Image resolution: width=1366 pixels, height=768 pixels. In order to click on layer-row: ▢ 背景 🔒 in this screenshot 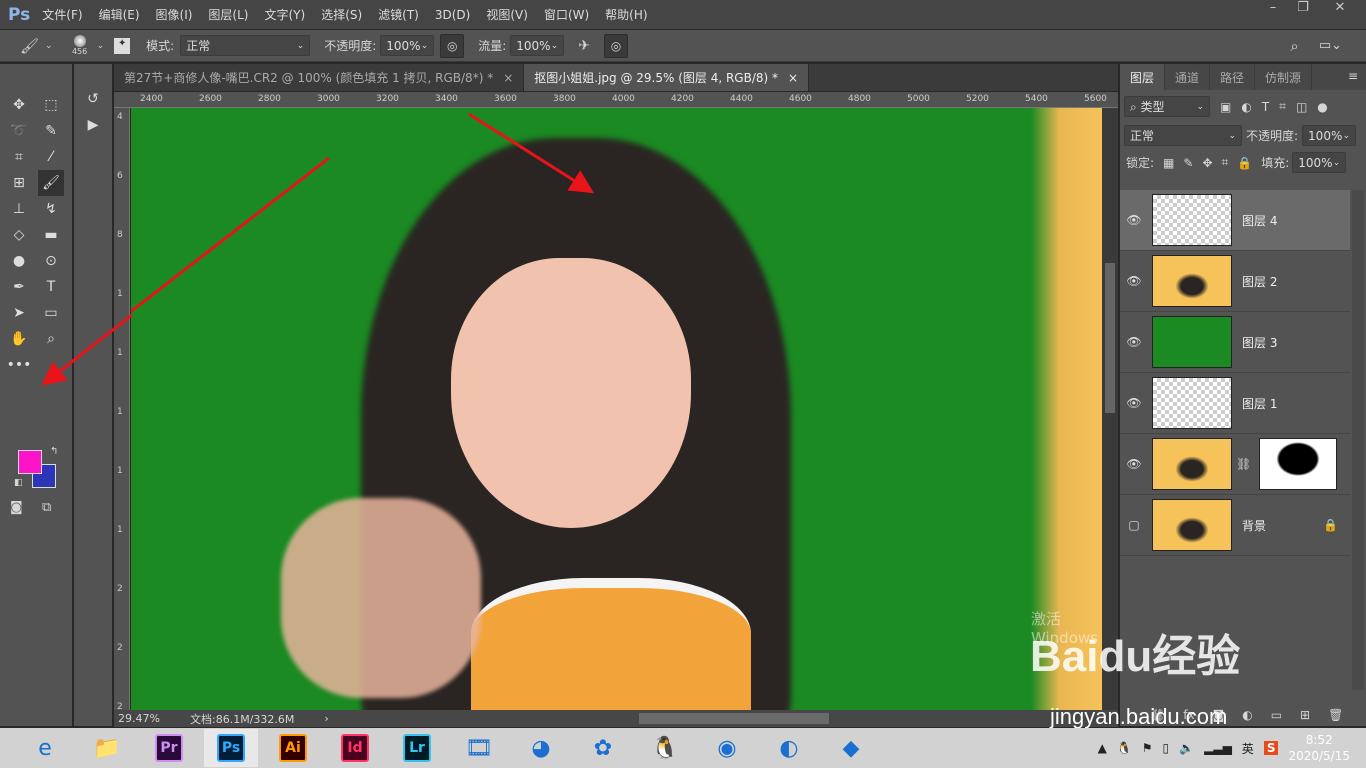, I will do `click(1235, 525)`.